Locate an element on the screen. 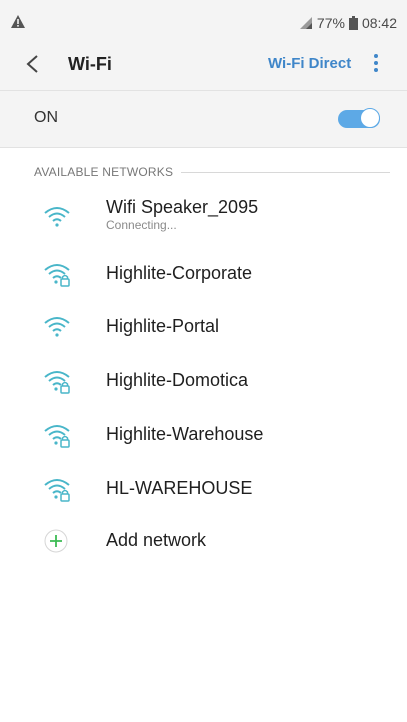 The width and height of the screenshot is (407, 722). warning-icon is located at coordinates (18, 21).